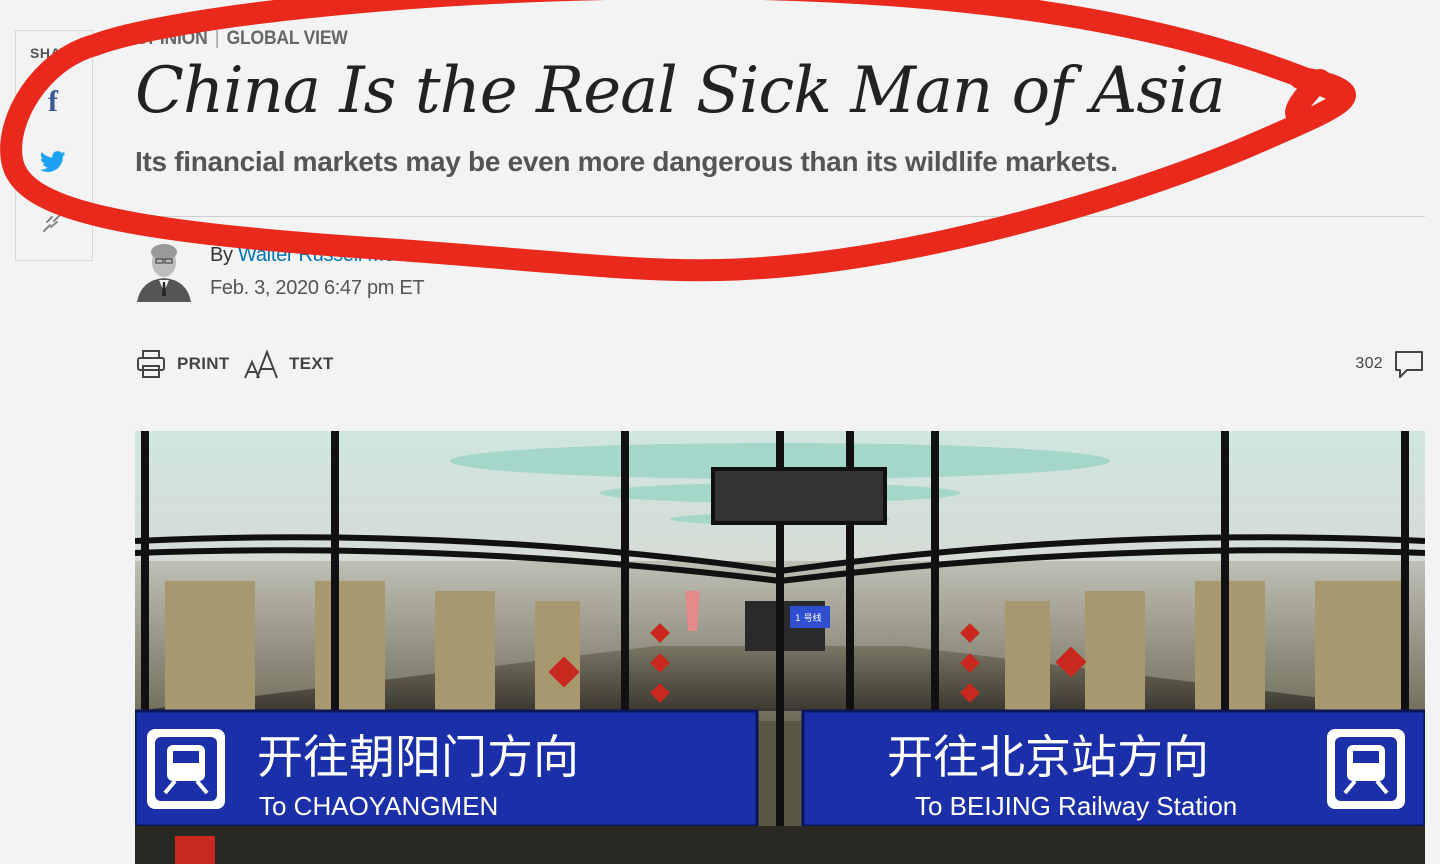  I want to click on sign-right-chinese: 开往北京站方向, so click(1048, 757).